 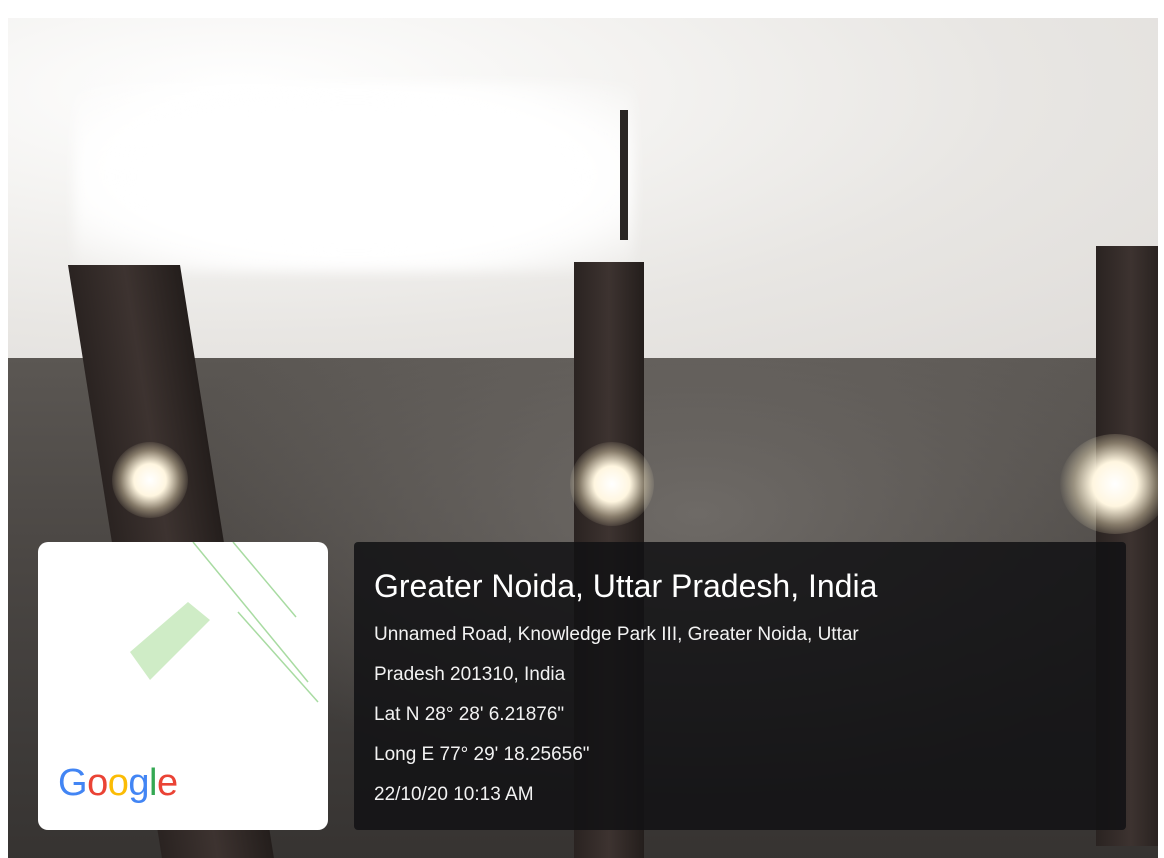 I want to click on timestamp-text: 22/10/20 10:13 AM, so click(x=454, y=794).